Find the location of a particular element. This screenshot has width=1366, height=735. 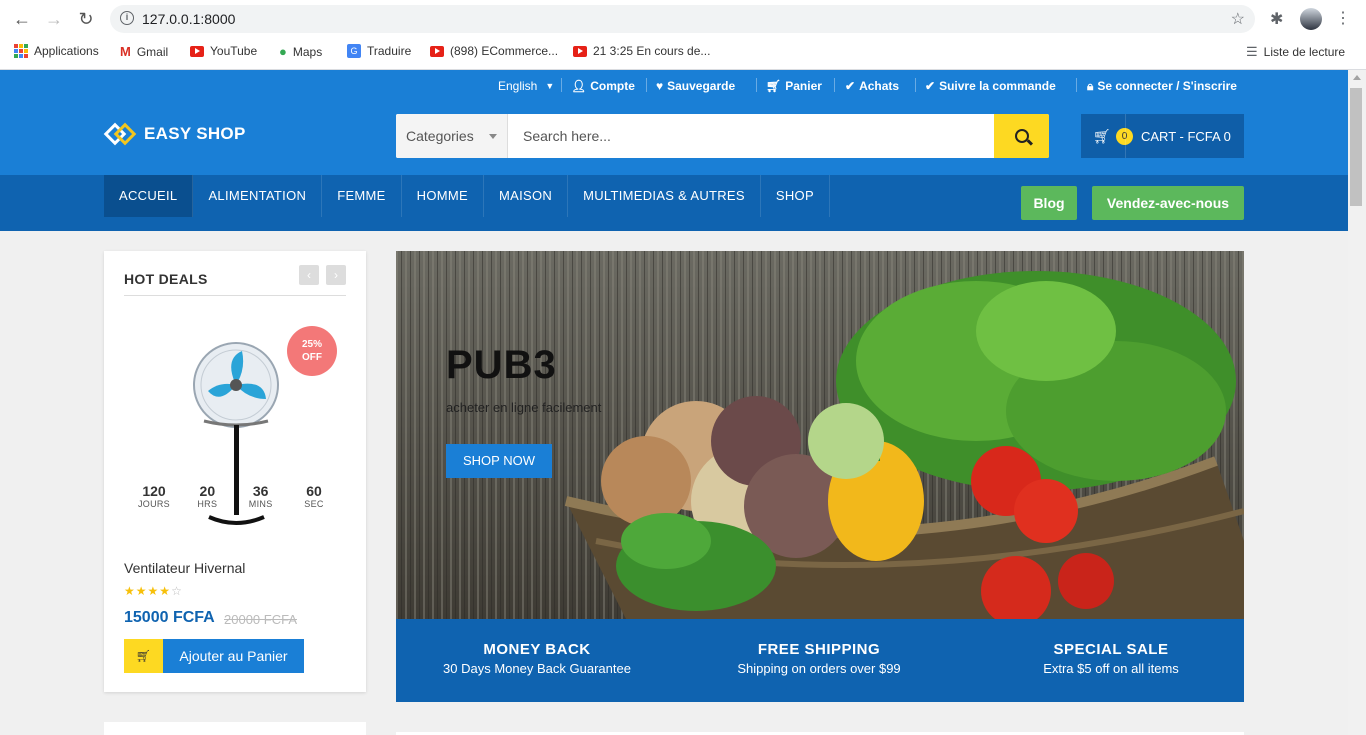

topbar-link-login: 🔒︎ Se connecter / S'inscrire is located at coordinates (1162, 86).